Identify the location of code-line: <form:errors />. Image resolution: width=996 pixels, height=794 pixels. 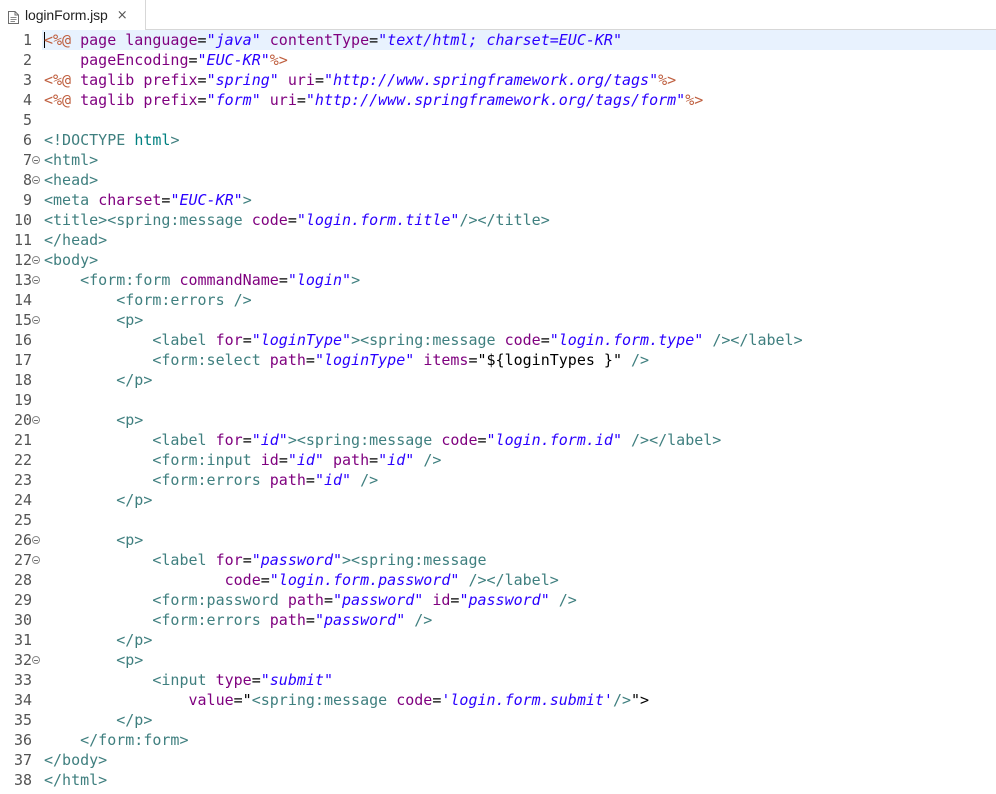
(147, 300).